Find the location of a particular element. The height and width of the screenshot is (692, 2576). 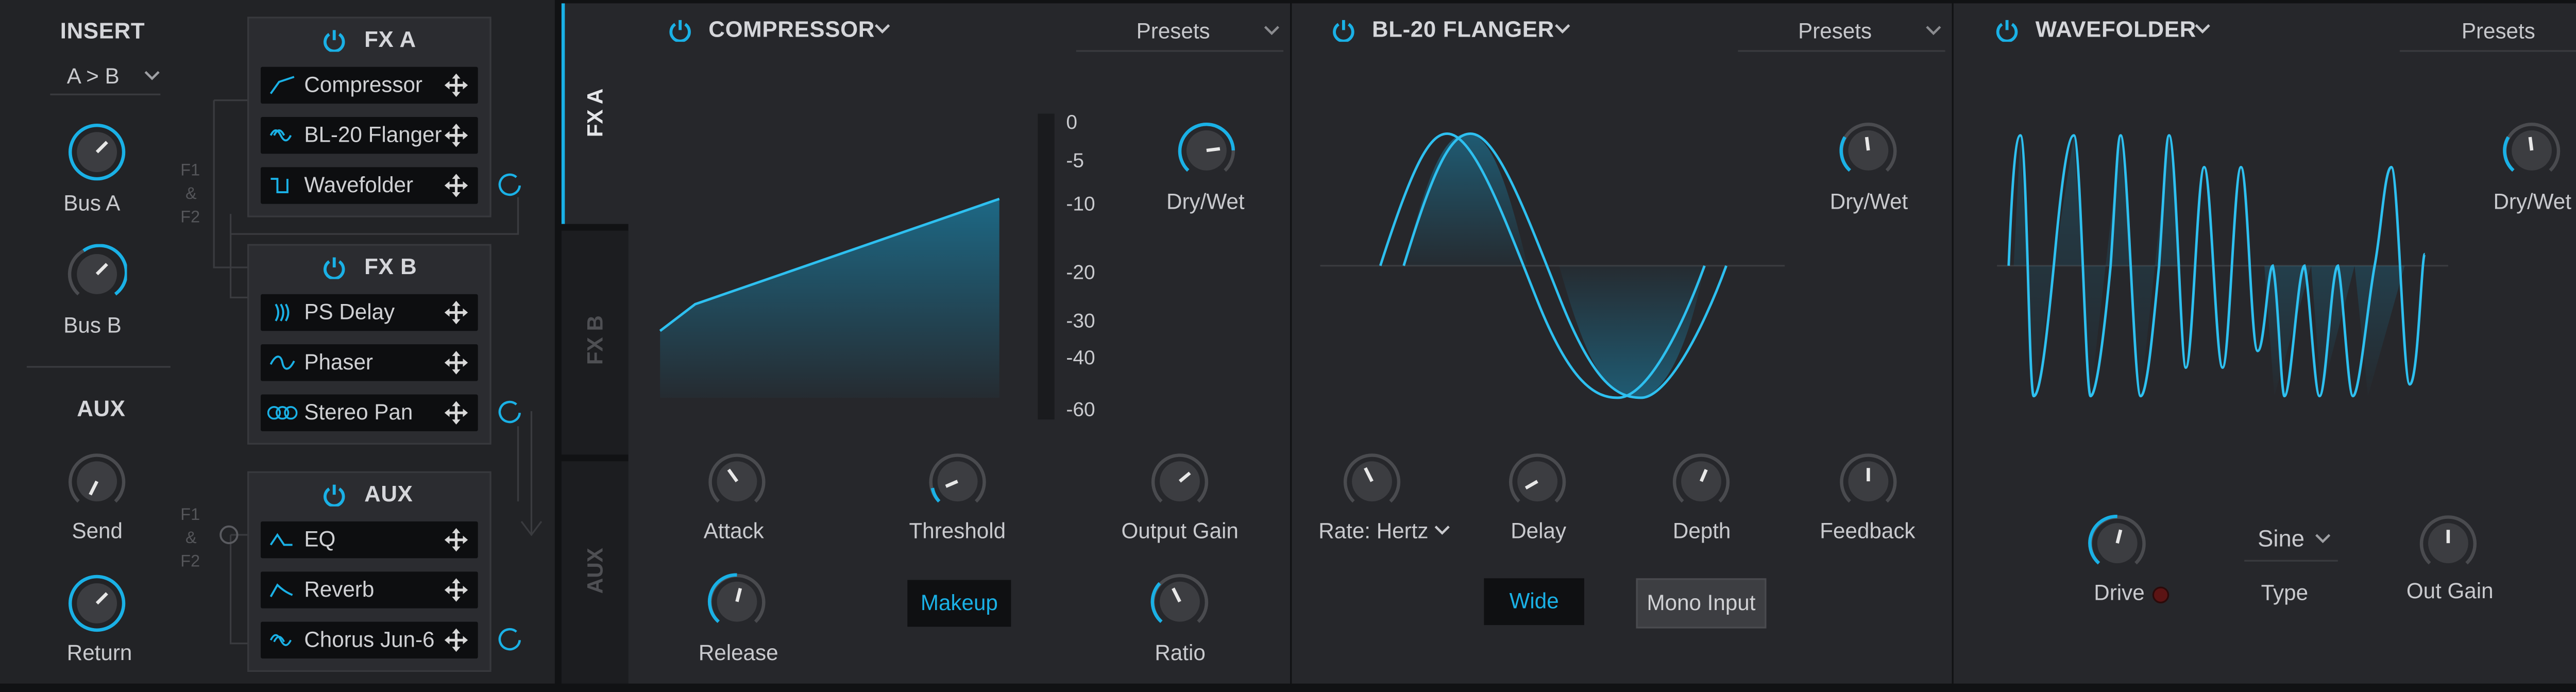

fx-b-chain-title: FX B is located at coordinates (390, 266).